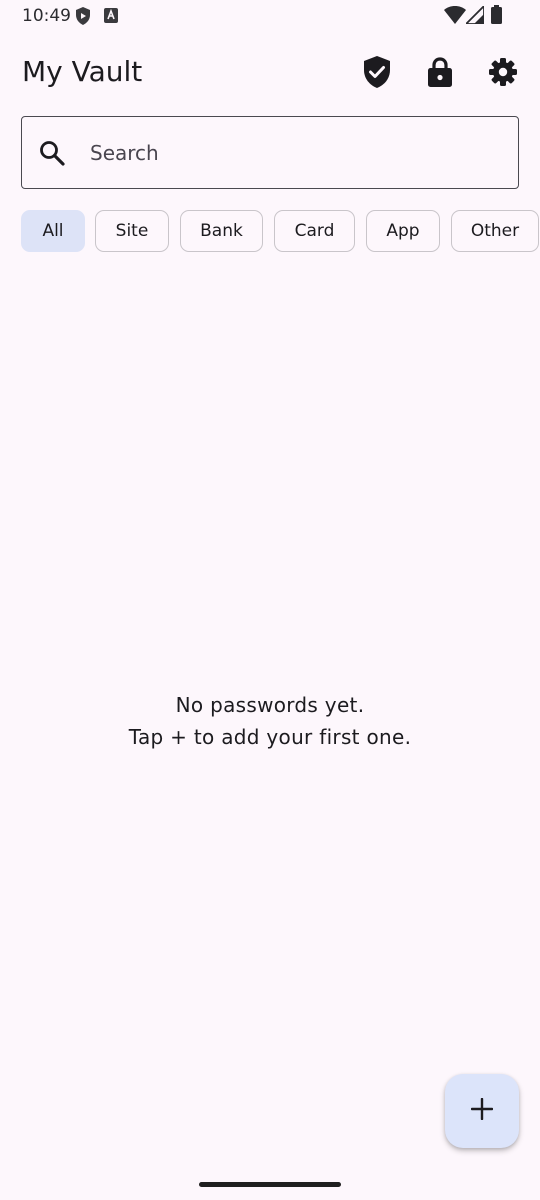  What do you see at coordinates (495, 231) in the screenshot?
I see `filter-chip-other: Other` at bounding box center [495, 231].